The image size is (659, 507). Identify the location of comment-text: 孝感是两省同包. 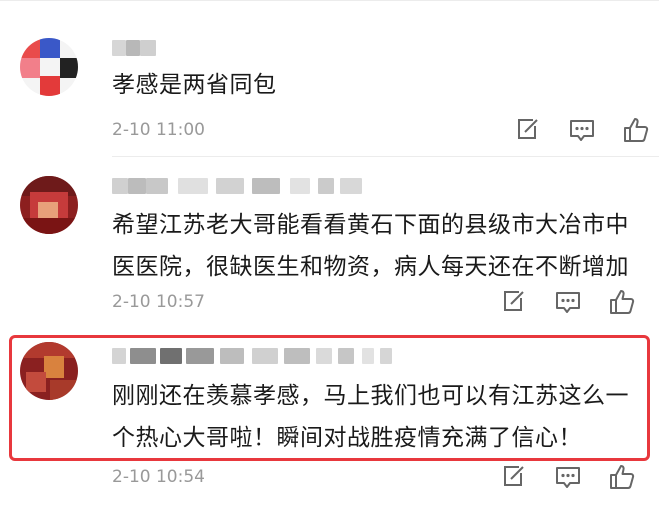
(194, 85).